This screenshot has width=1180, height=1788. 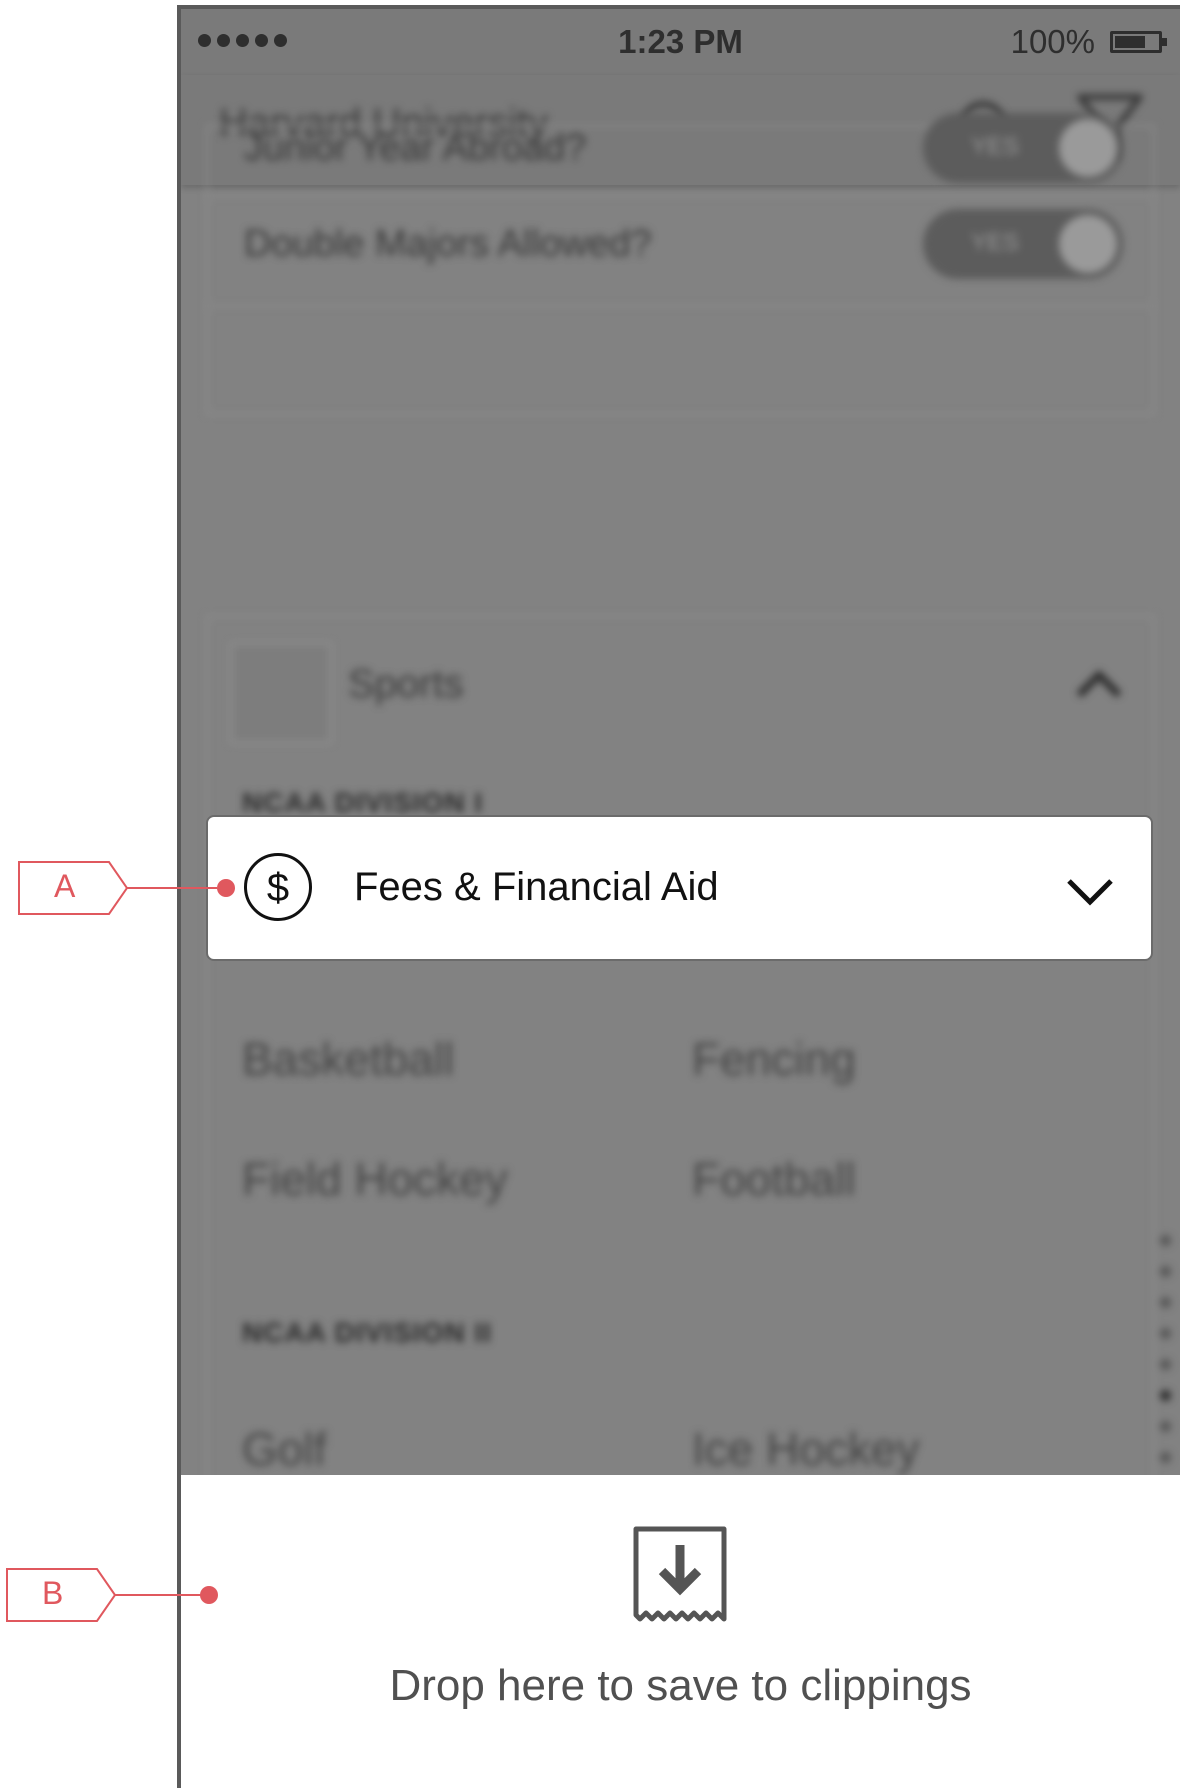 What do you see at coordinates (680, 1574) in the screenshot?
I see `clipping-download-icon` at bounding box center [680, 1574].